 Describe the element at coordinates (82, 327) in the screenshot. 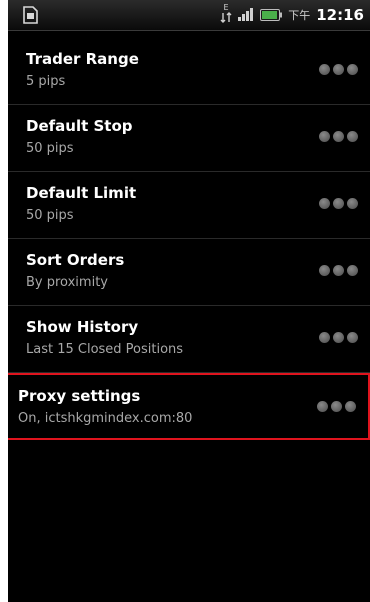

I see `setting-title: Show History` at that location.